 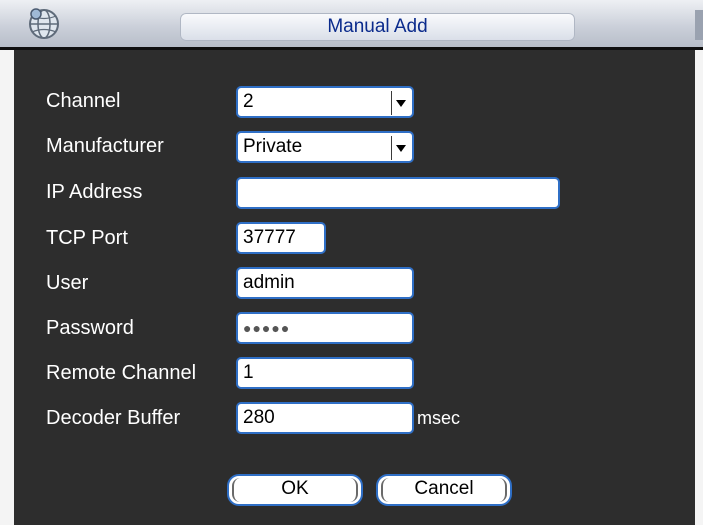 I want to click on tcp-port-label: TCP Port, so click(x=87, y=238).